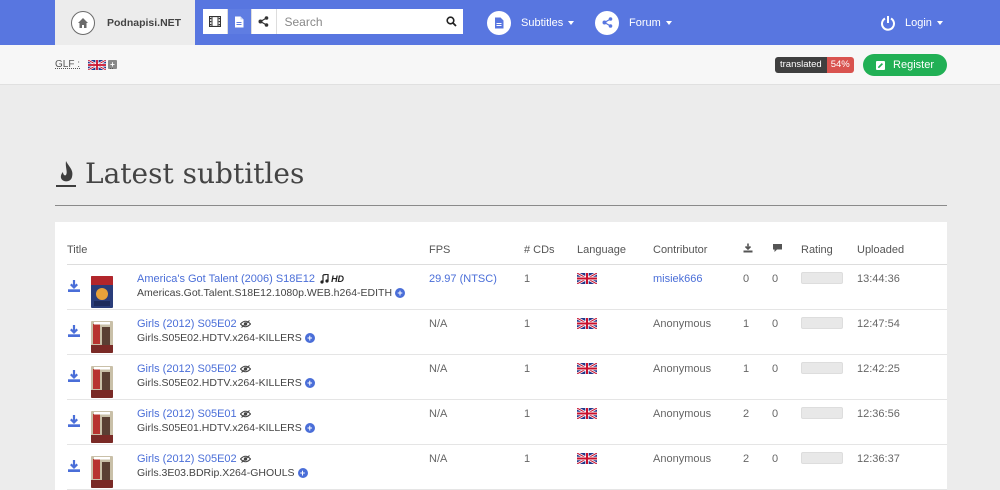 Image resolution: width=1000 pixels, height=490 pixels. What do you see at coordinates (918, 22) in the screenshot?
I see `nav-login-label: Login` at bounding box center [918, 22].